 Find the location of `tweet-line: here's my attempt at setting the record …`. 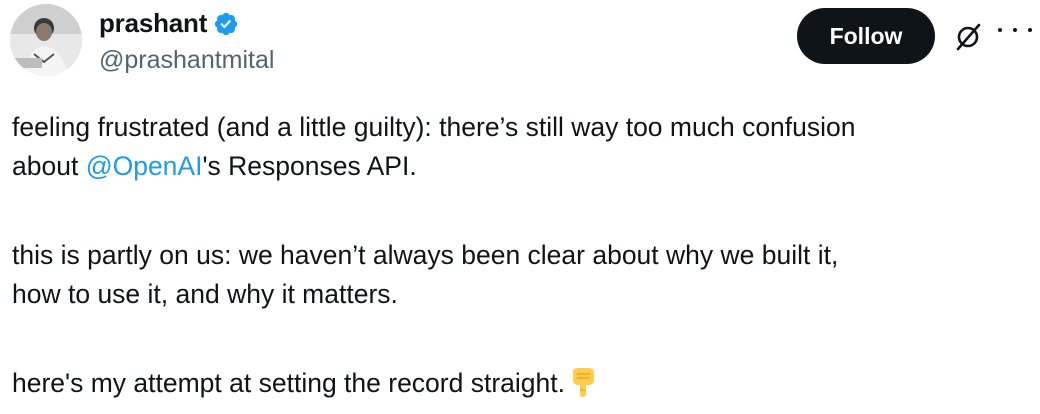

tweet-line: here's my attempt at setting the record … is located at coordinates (288, 383).